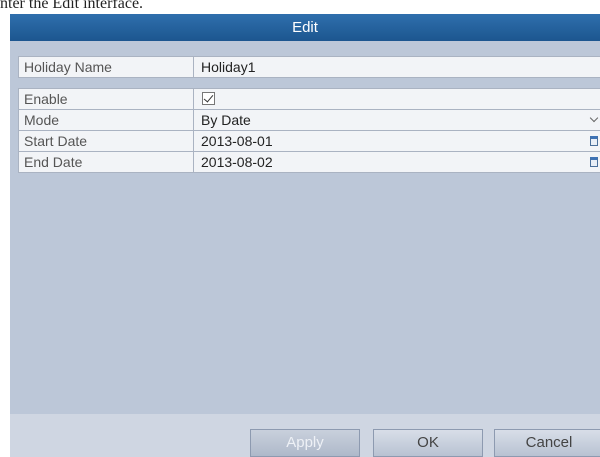 The width and height of the screenshot is (600, 457). I want to click on ok-button: OK, so click(428, 443).